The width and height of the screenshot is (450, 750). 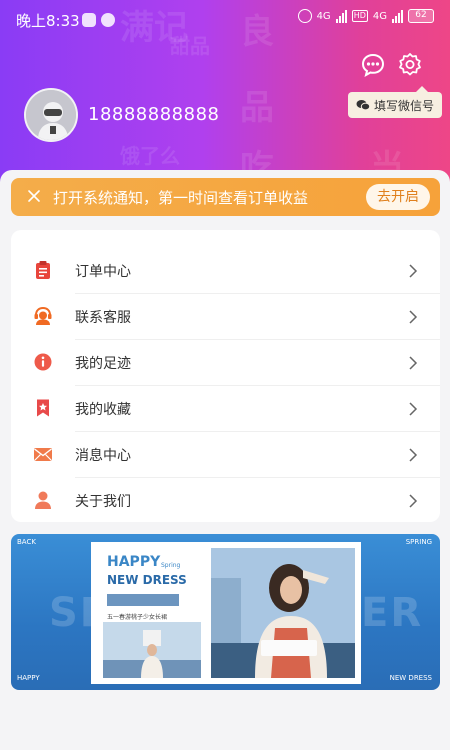 I want to click on notification-icon, so click(x=89, y=20).